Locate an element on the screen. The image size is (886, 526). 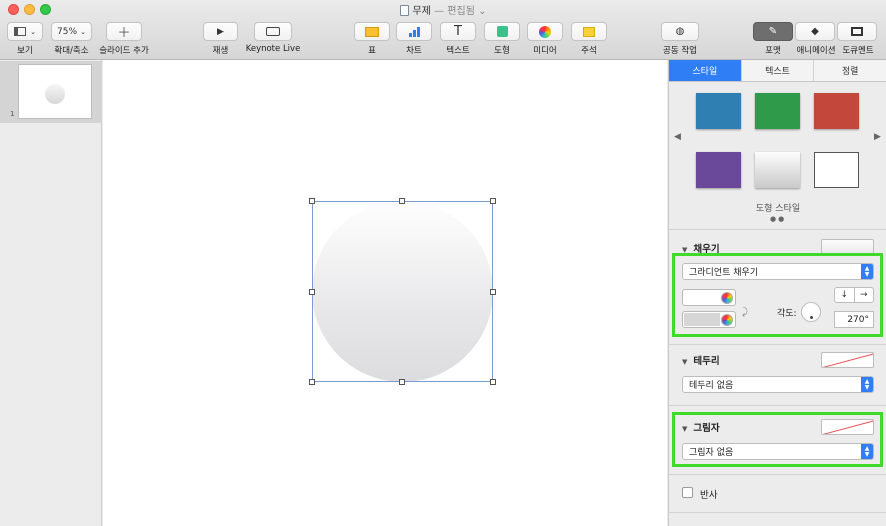
tab-style: 스타일 is located at coordinates (705, 70).